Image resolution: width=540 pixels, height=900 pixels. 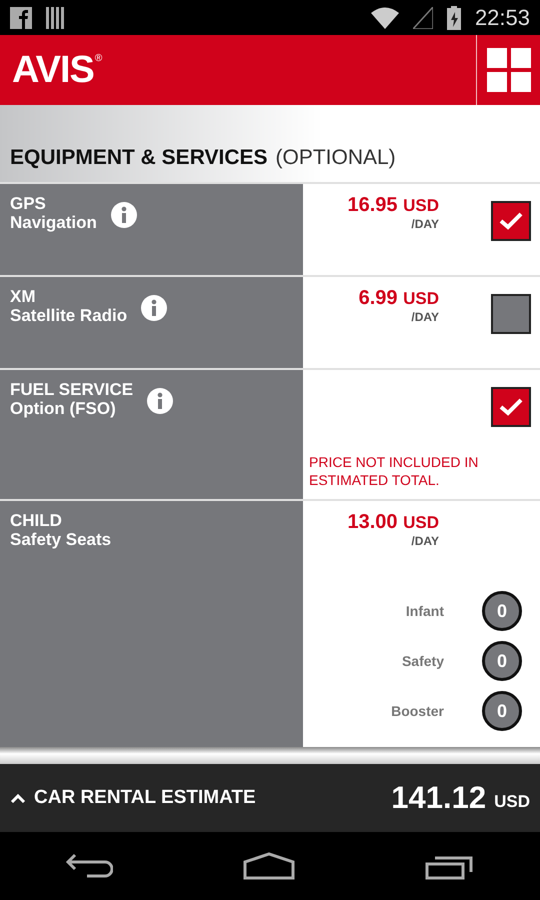 What do you see at coordinates (57, 70) in the screenshot?
I see `avis-logo: AVIS$^{®}$` at bounding box center [57, 70].